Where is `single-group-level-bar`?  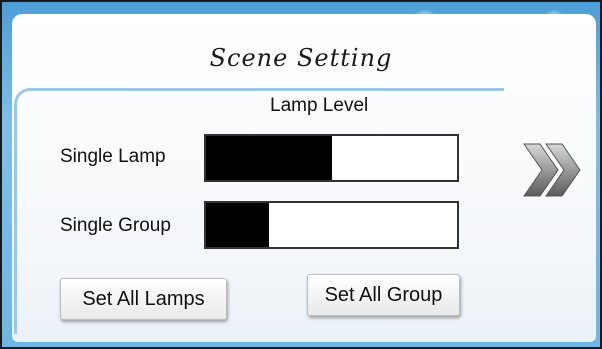 single-group-level-bar is located at coordinates (331, 225).